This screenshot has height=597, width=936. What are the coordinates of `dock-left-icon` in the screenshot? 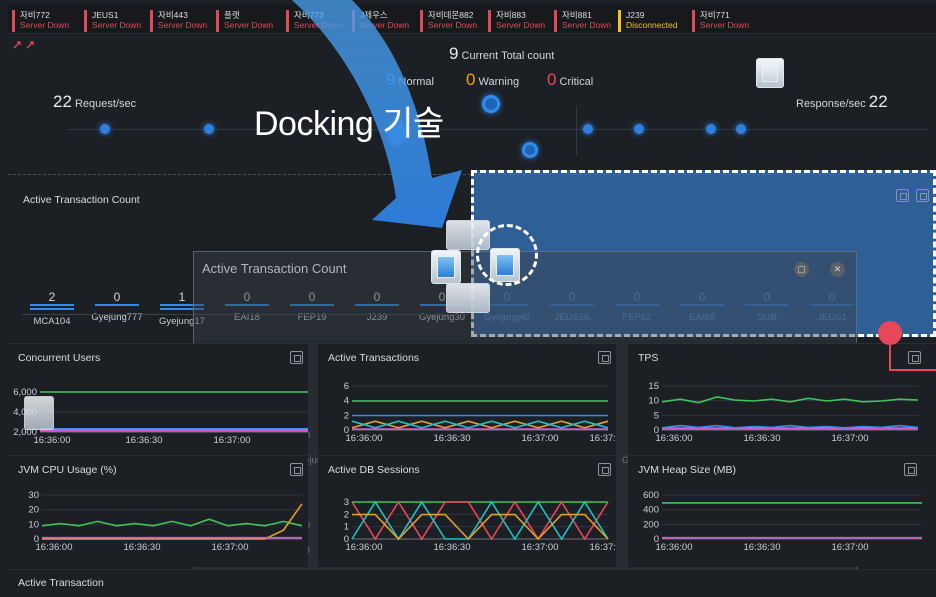 It's located at (446, 267).